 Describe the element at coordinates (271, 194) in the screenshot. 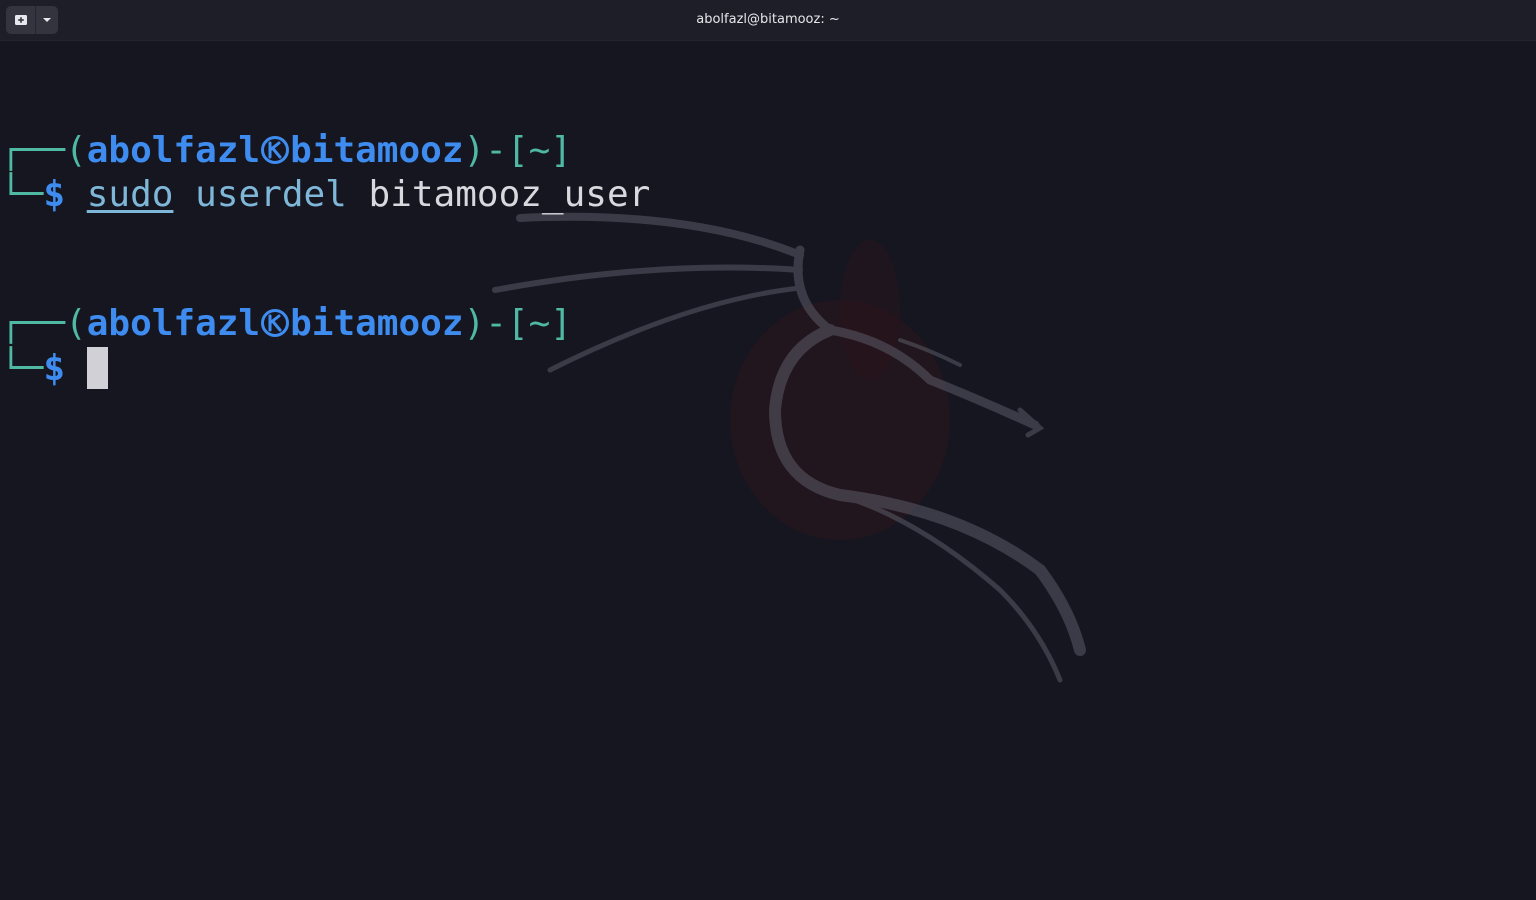

I see `command-name: userdel` at that location.